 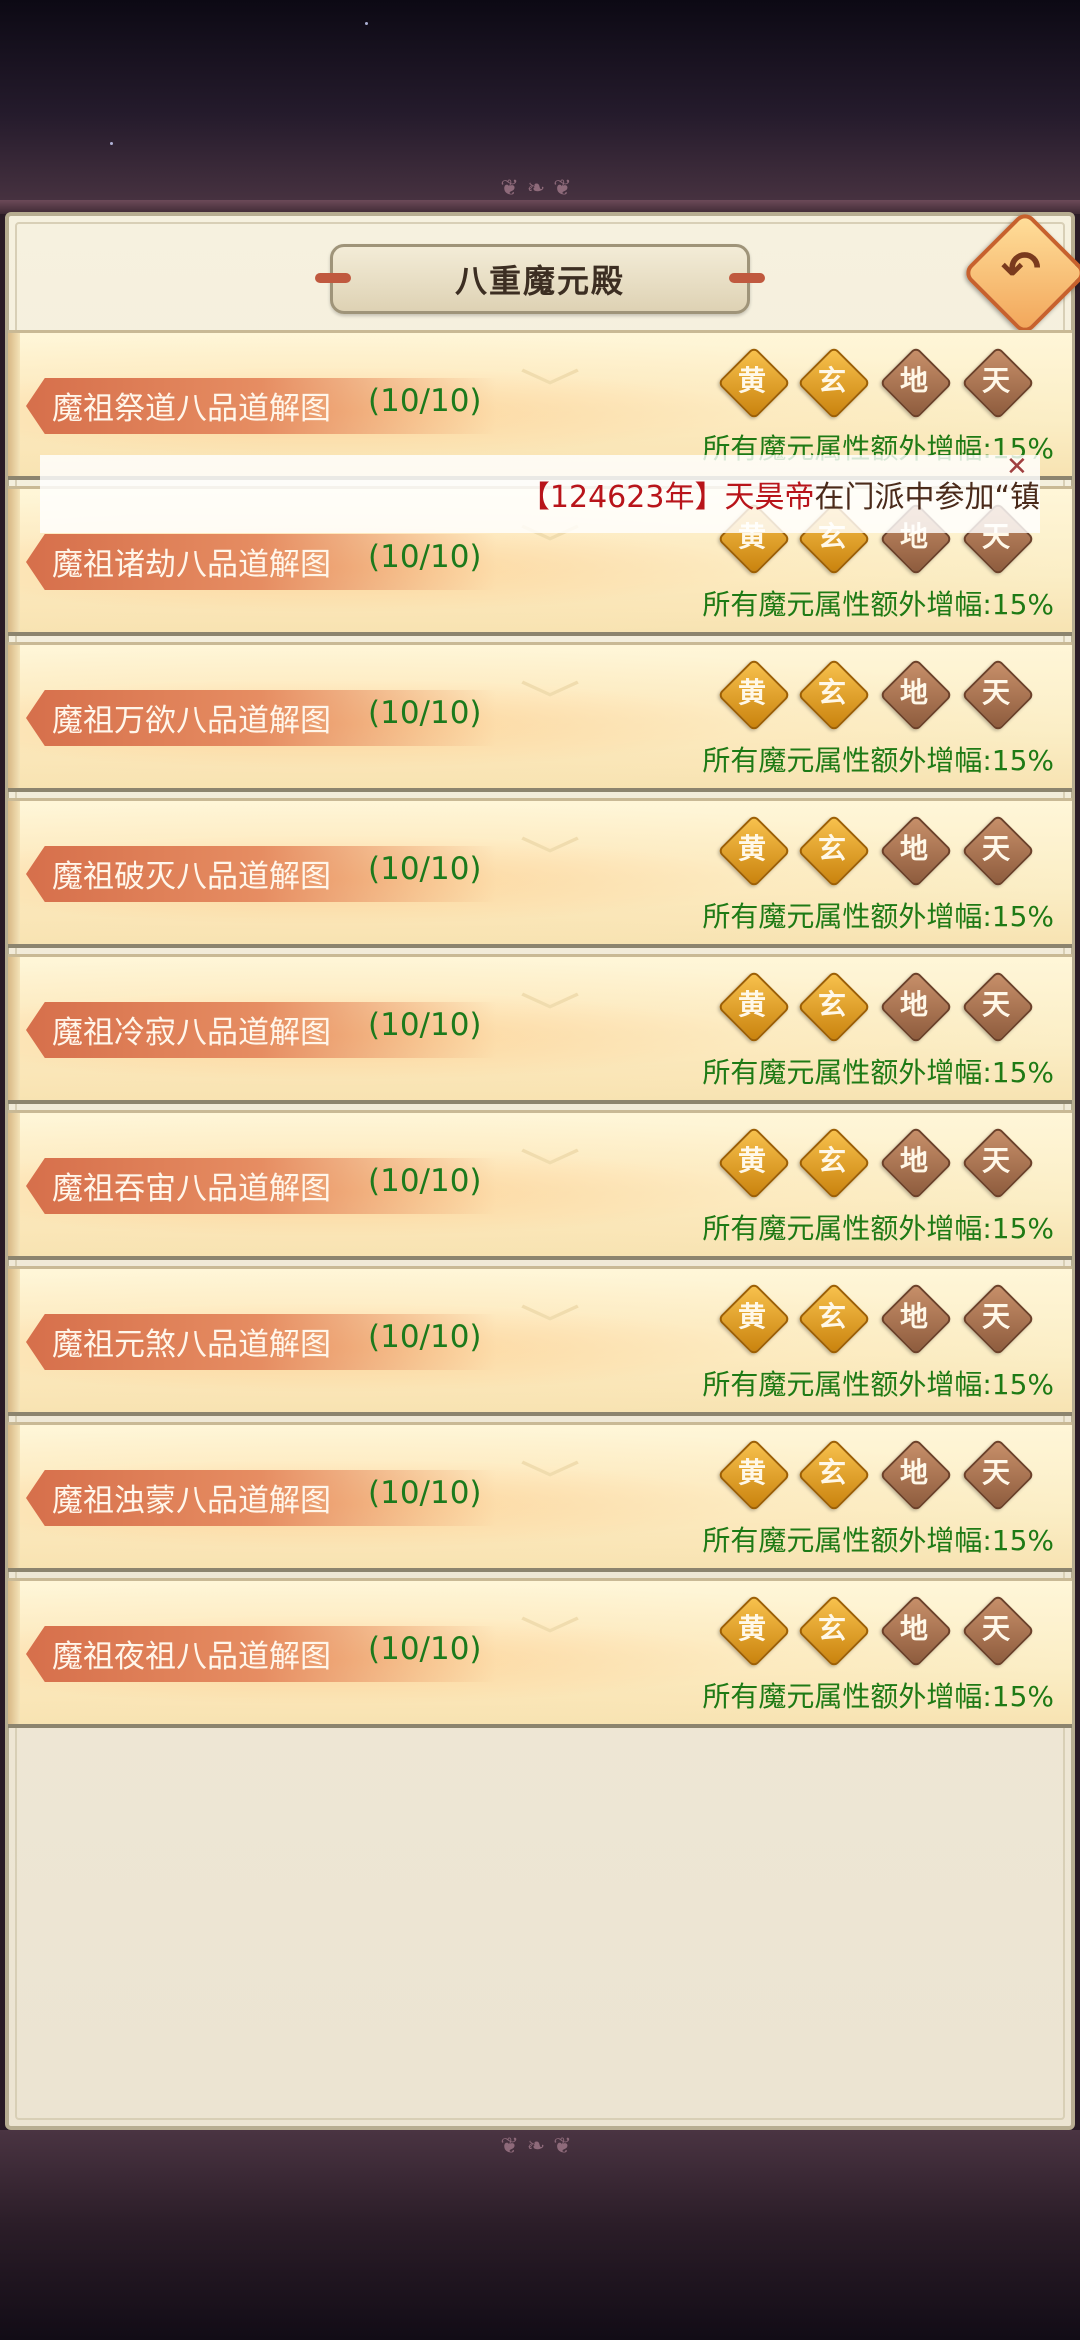 I want to click on marquee-player-name: 天昊帝, so click(x=769, y=494).